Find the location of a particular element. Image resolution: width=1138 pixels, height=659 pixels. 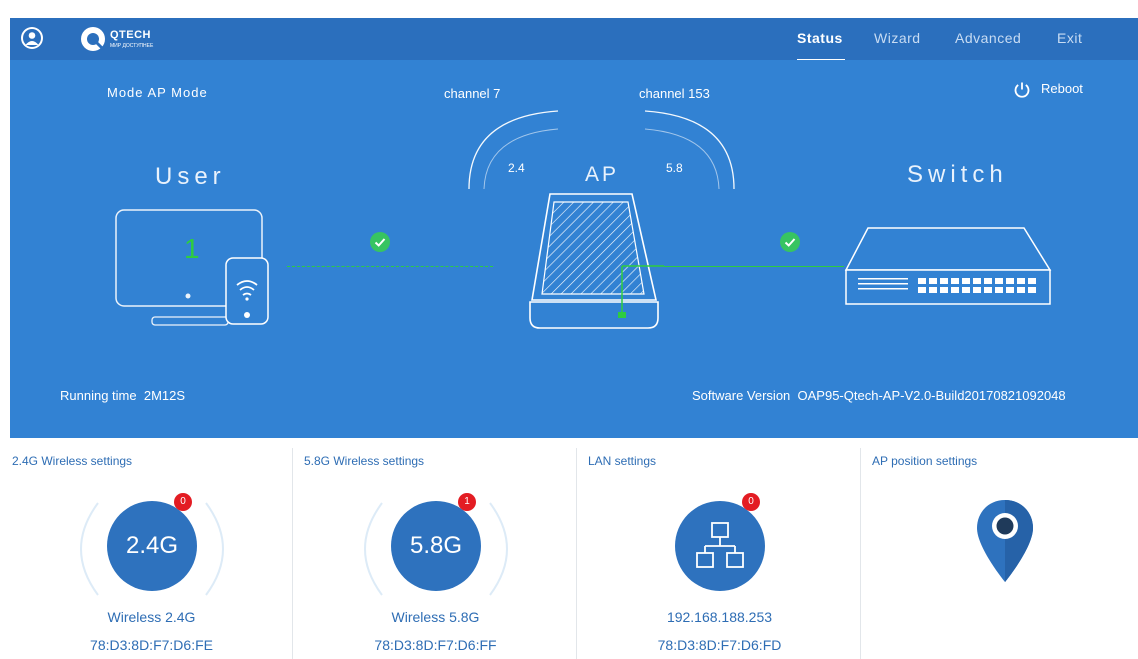

tab-status: Status is located at coordinates (820, 38).